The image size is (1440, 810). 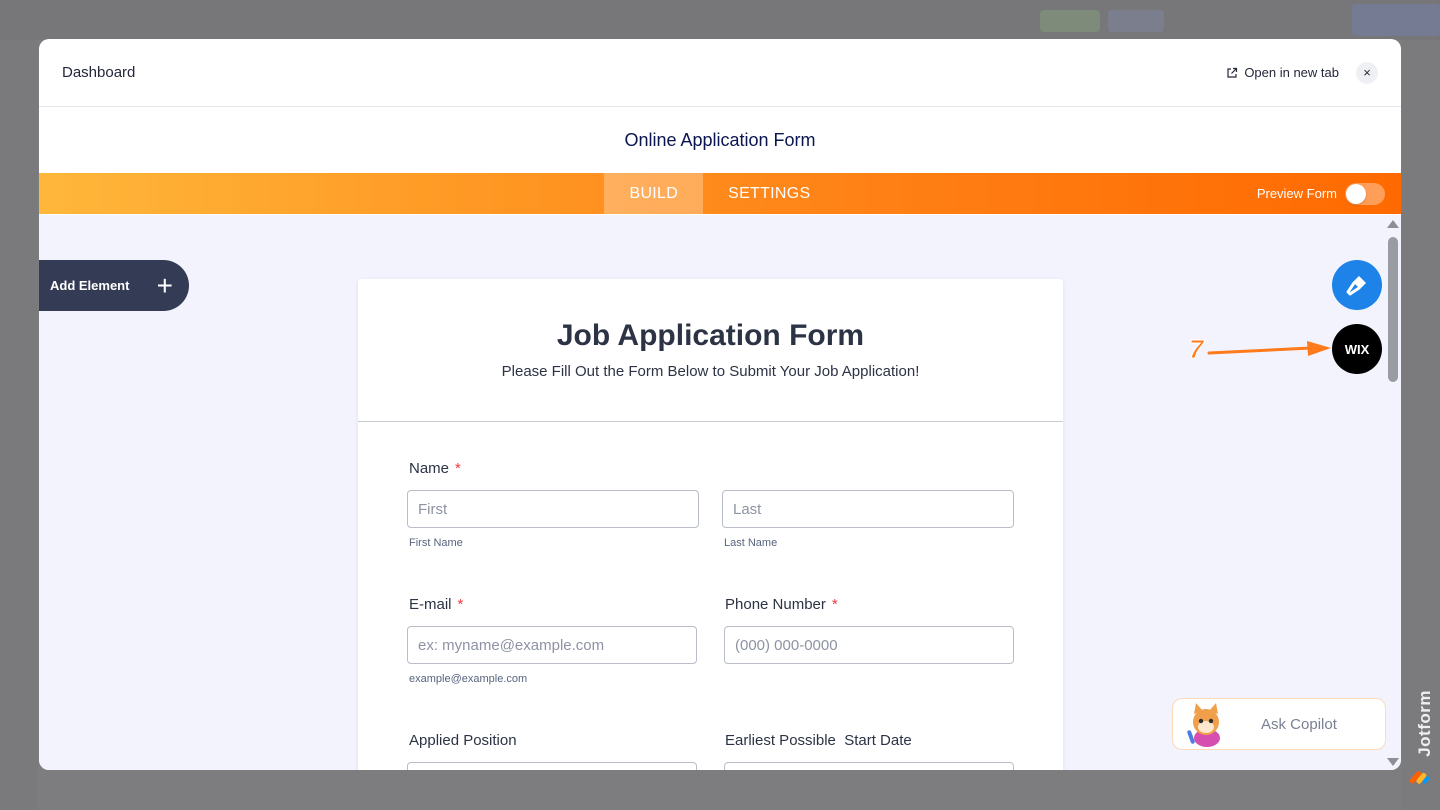 What do you see at coordinates (869, 645) in the screenshot?
I see `phone-input: (000) 000-0000` at bounding box center [869, 645].